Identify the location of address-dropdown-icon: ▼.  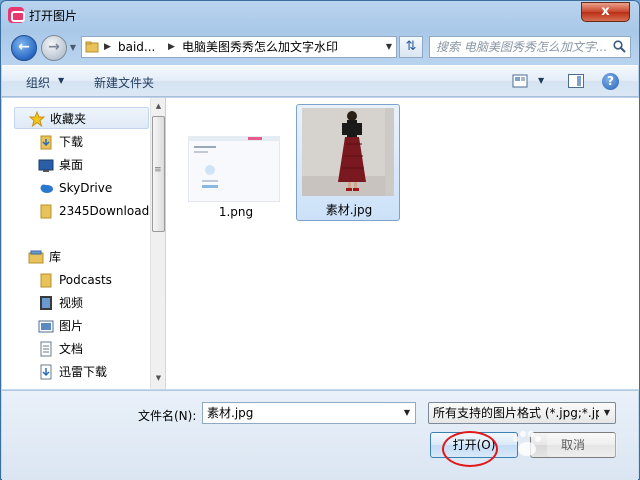
(389, 47).